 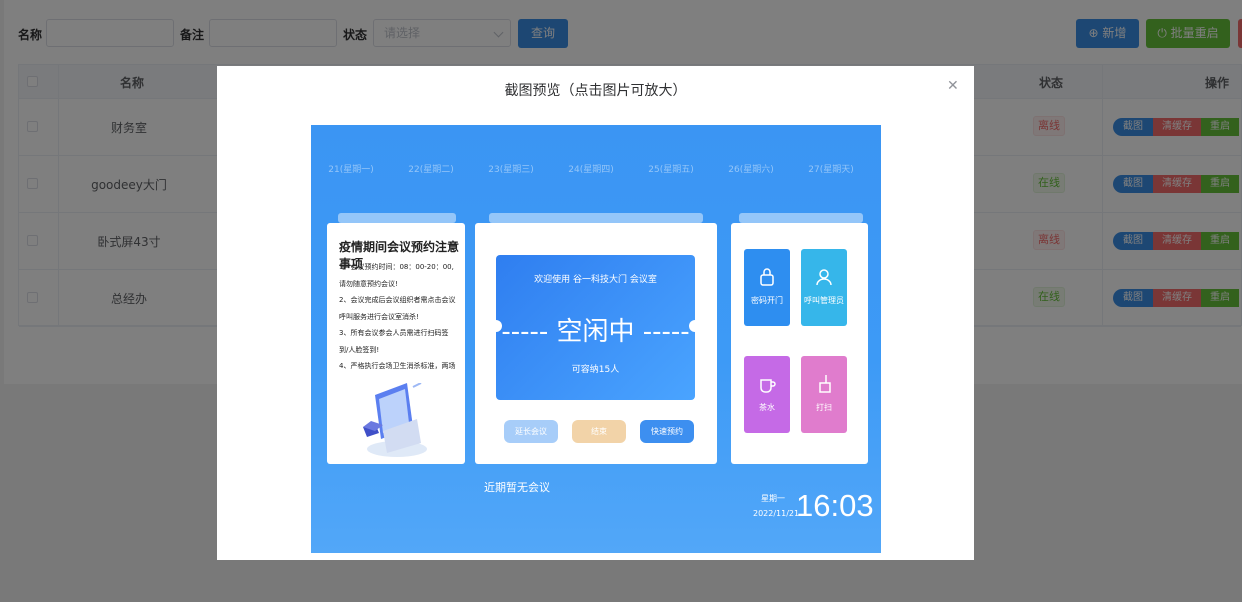 I want to click on day-label: 26(星期六), so click(x=751, y=170).